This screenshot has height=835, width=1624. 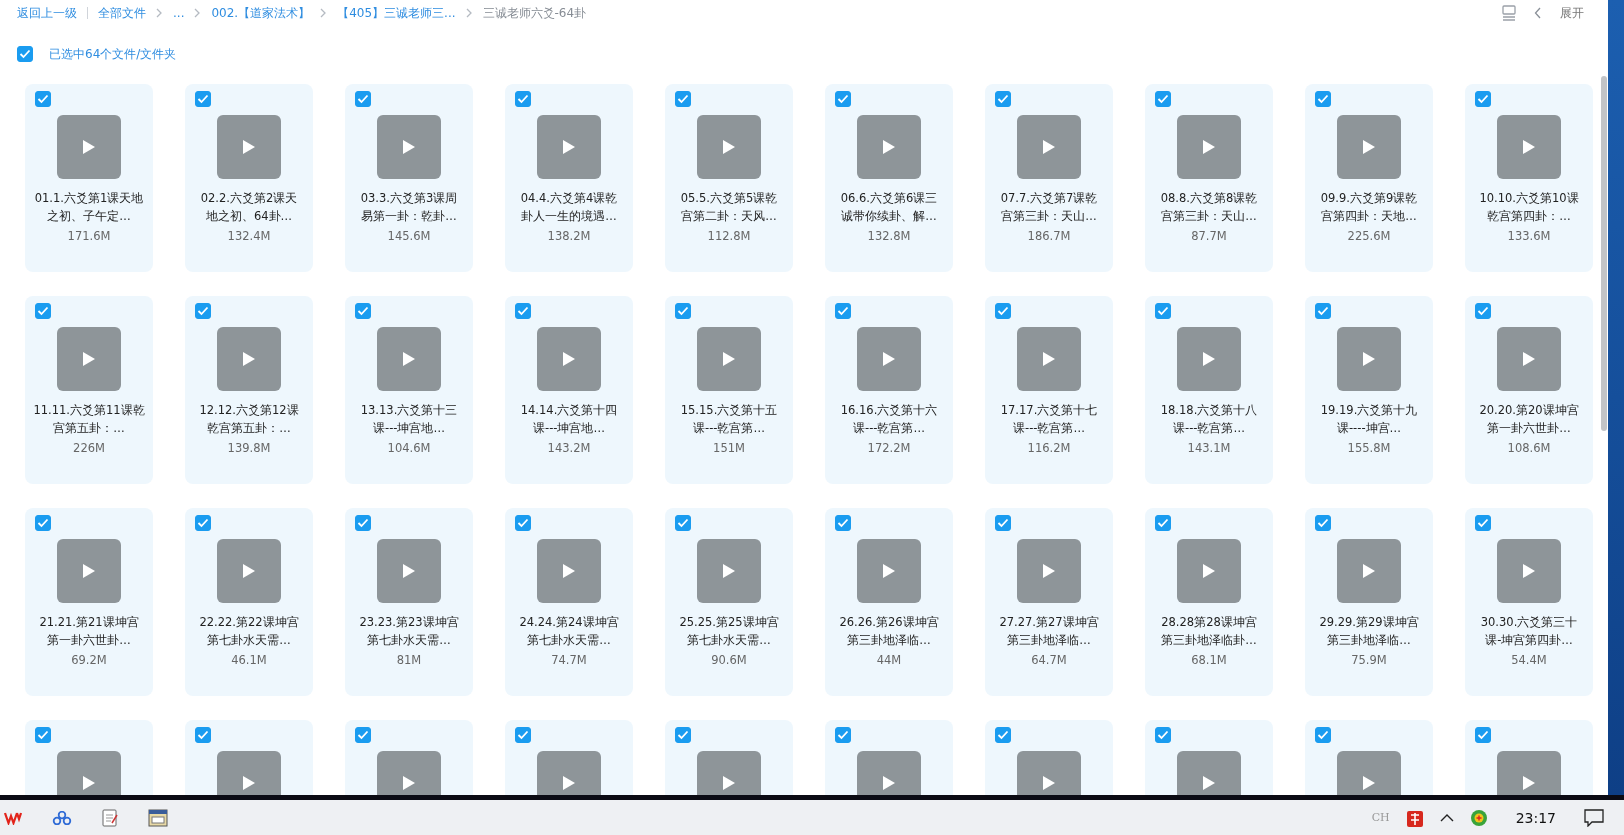 I want to click on video-file-card: 28.28第28课坤宫 第三卦地泽临卦… 68.1M, so click(x=1209, y=602).